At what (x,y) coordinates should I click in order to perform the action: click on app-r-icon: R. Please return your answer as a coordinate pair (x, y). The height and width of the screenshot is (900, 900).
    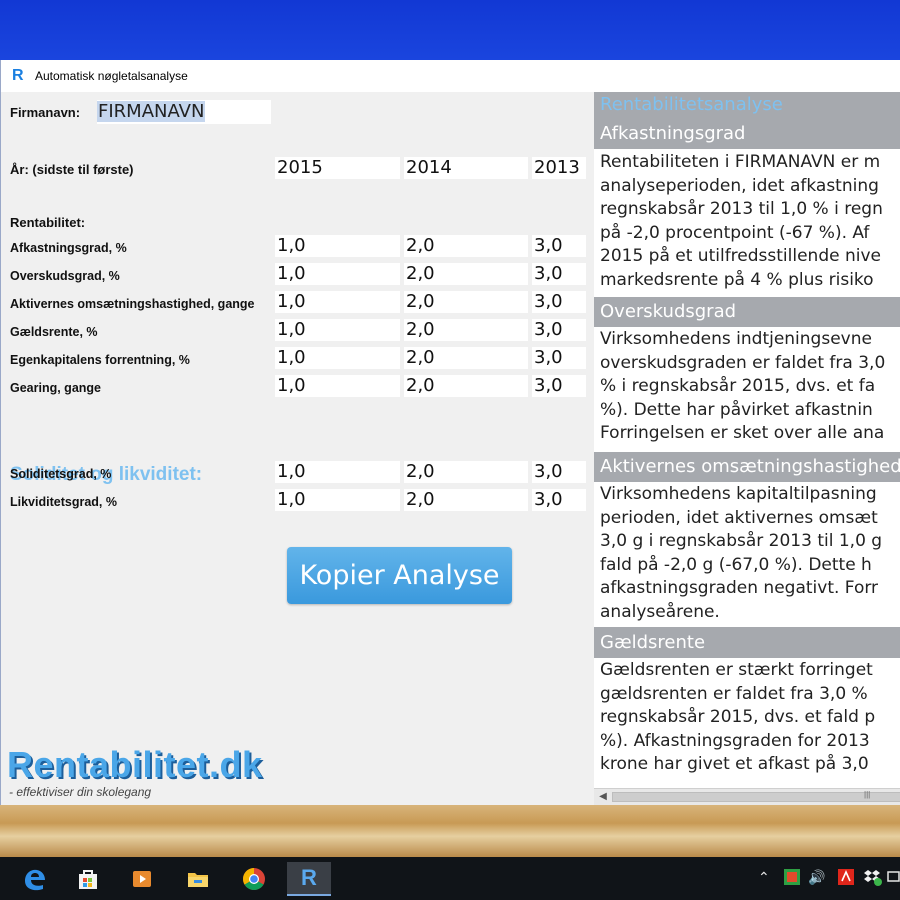
    Looking at the image, I should click on (18, 75).